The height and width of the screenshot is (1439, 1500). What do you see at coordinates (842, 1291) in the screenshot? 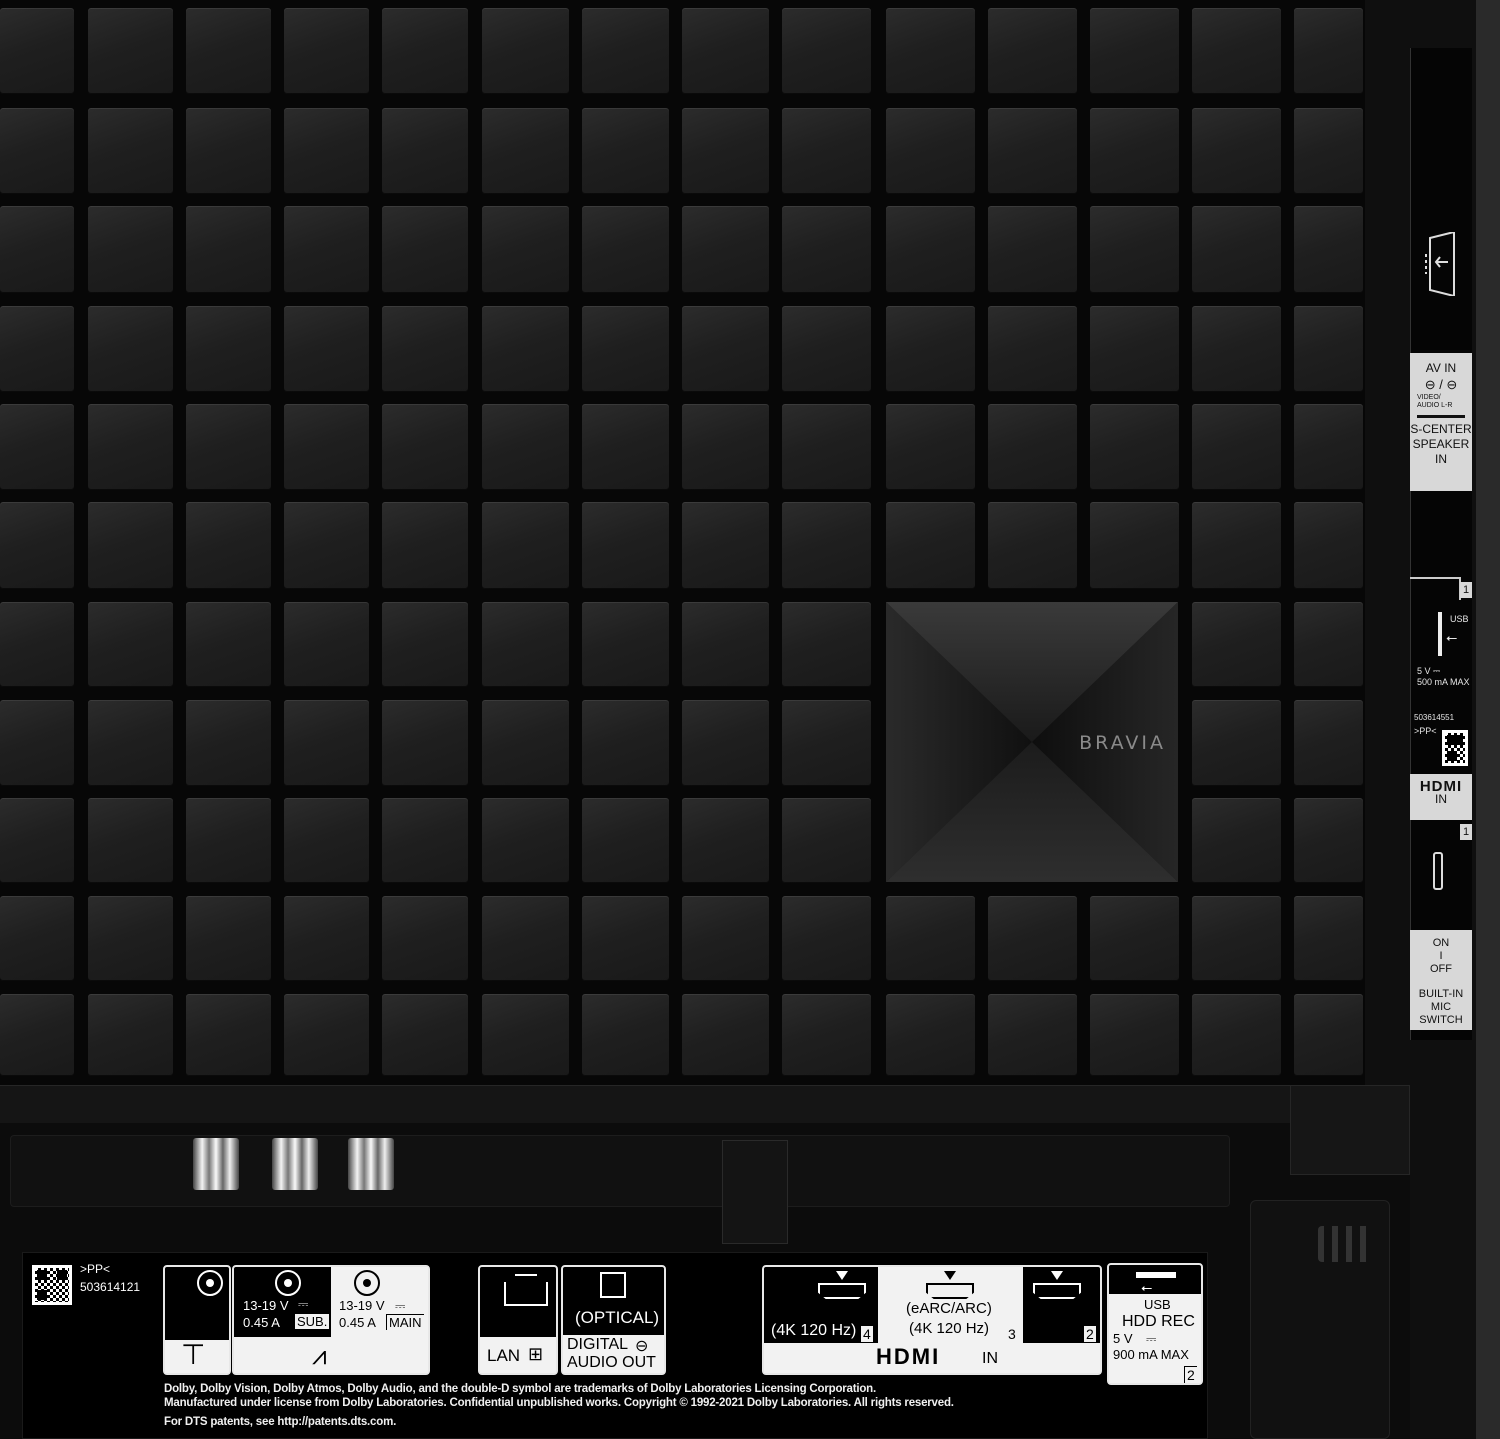
I see `hdmi4-port-icon` at bounding box center [842, 1291].